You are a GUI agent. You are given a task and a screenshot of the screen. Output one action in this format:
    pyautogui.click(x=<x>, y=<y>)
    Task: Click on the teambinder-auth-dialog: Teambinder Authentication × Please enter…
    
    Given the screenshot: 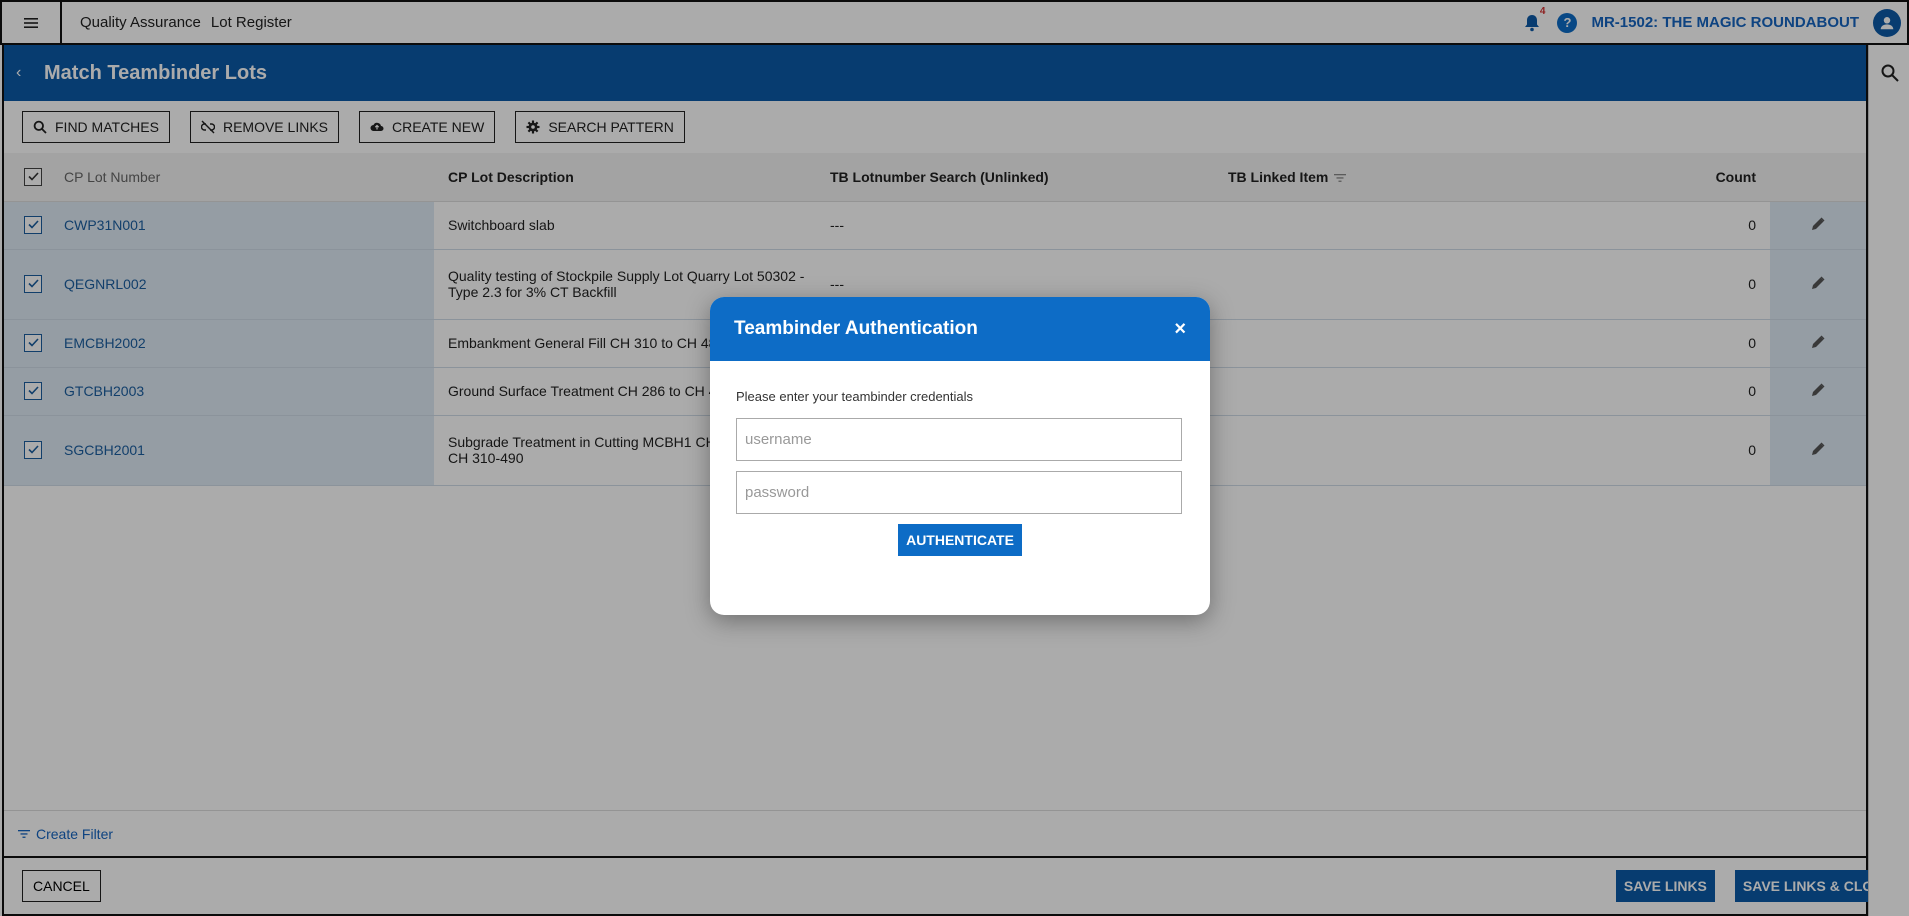 What is the action you would take?
    pyautogui.click(x=960, y=456)
    